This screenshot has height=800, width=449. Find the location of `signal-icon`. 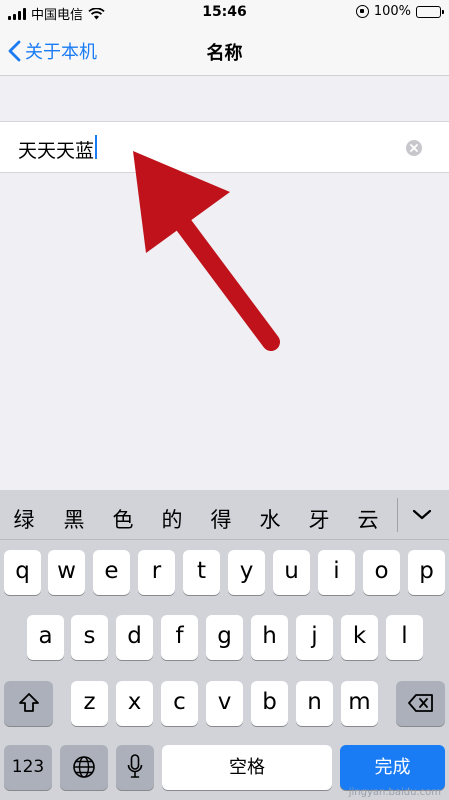

signal-icon is located at coordinates (17, 13).